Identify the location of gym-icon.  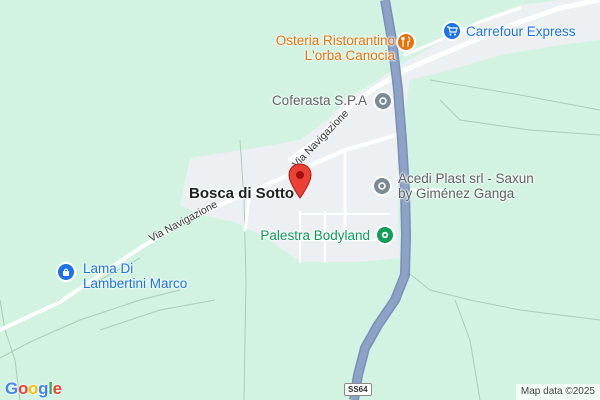
(385, 235).